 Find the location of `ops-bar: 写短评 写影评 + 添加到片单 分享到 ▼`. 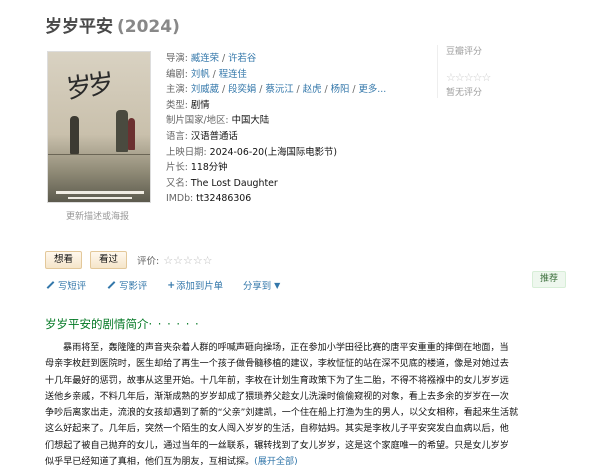

ops-bar: 写短评 写影评 + 添加到片单 分享到 ▼ is located at coordinates (172, 285).